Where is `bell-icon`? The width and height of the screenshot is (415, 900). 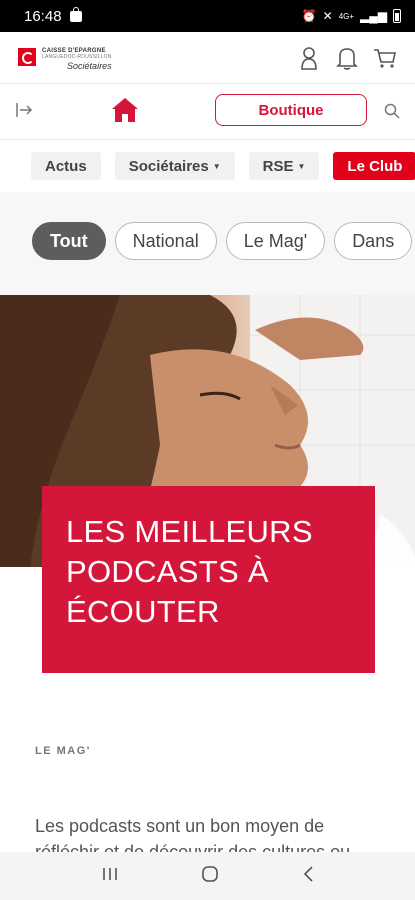 bell-icon is located at coordinates (347, 58).